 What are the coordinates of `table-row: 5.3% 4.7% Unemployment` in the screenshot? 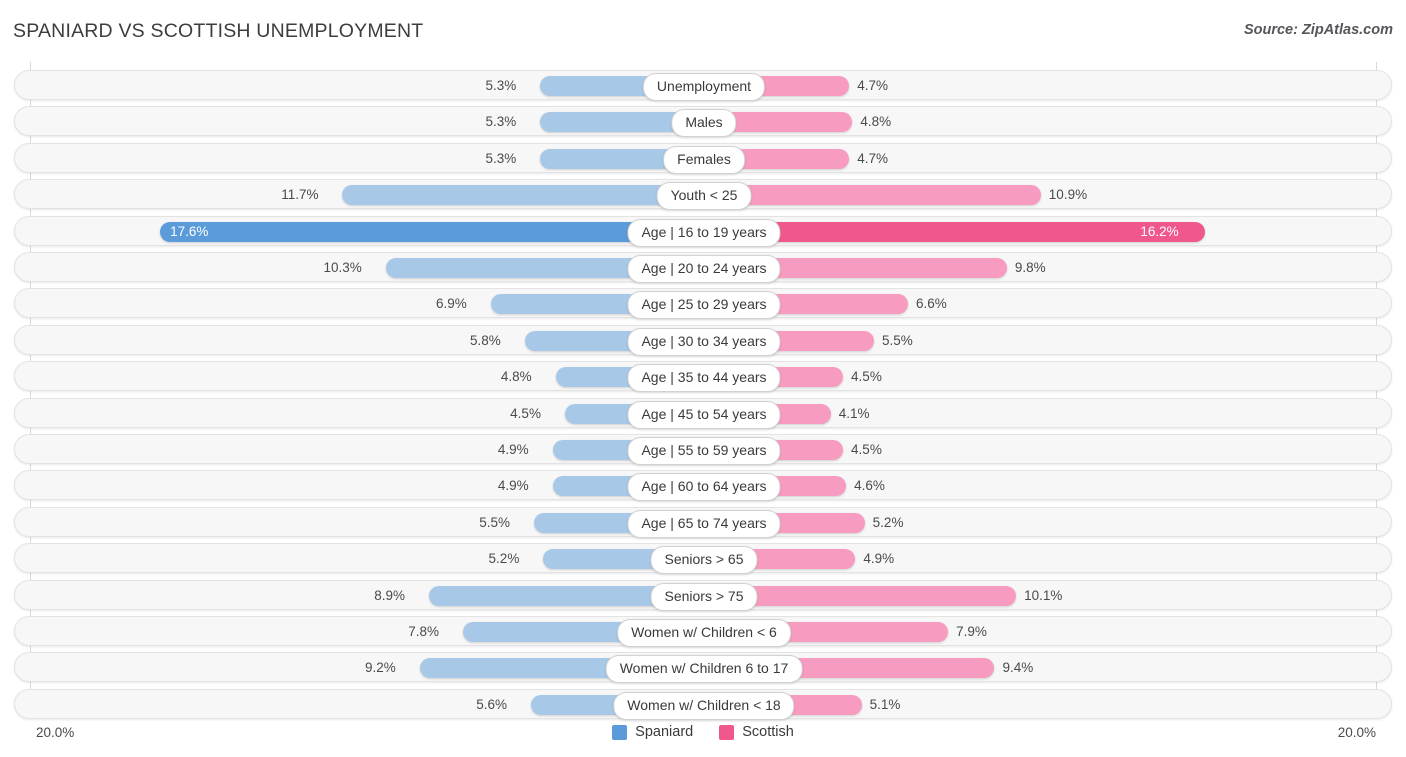 It's located at (703, 85).